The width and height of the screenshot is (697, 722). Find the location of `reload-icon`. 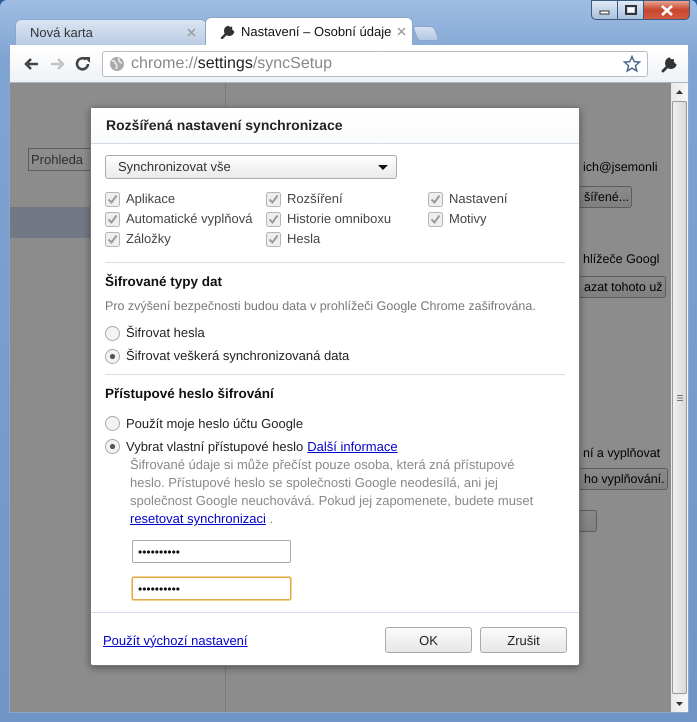

reload-icon is located at coordinates (83, 64).